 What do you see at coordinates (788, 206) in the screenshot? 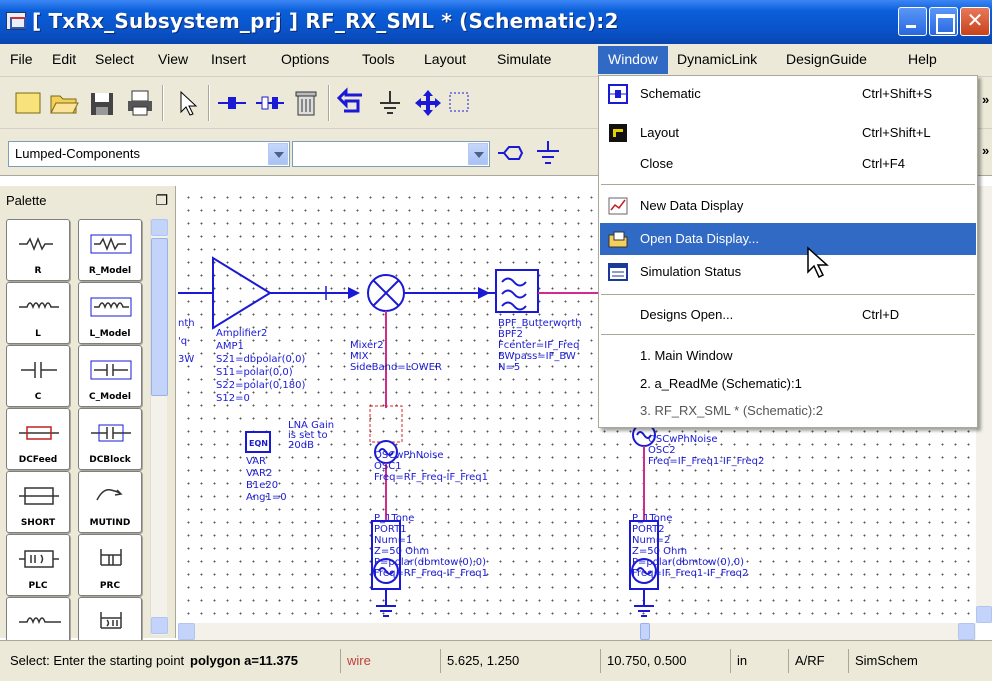
I see `menu-item-new-data-display: New Data Display` at bounding box center [788, 206].